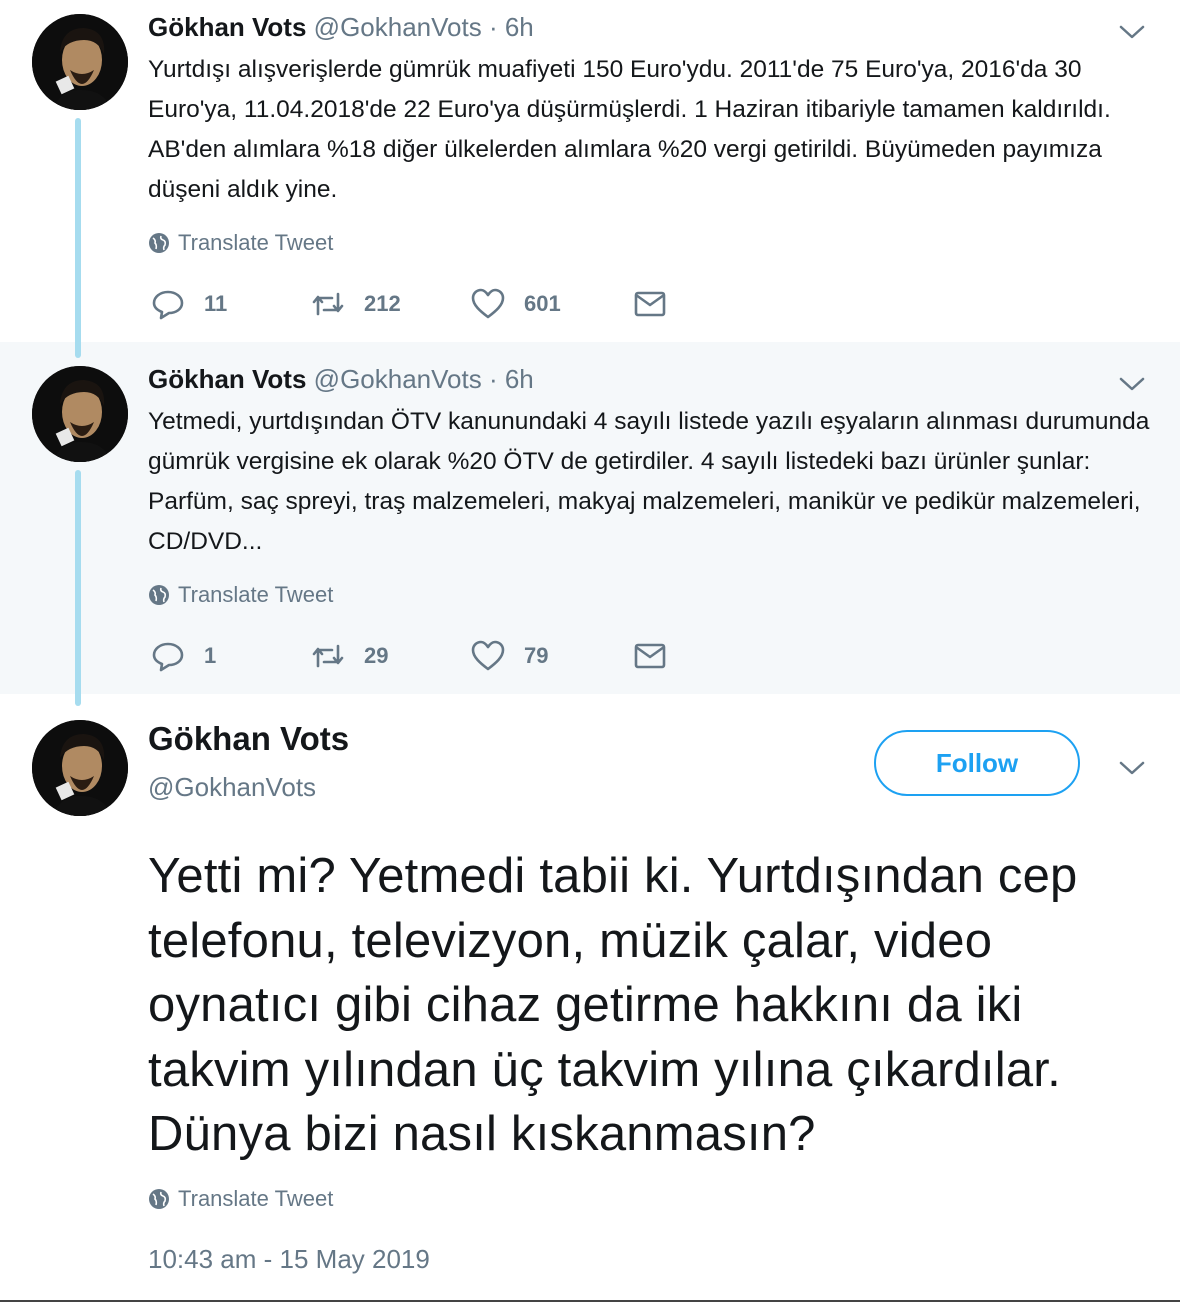 This screenshot has height=1302, width=1180. Describe the element at coordinates (420, 306) in the screenshot. I see `tweet-actions: 11 212 601` at that location.